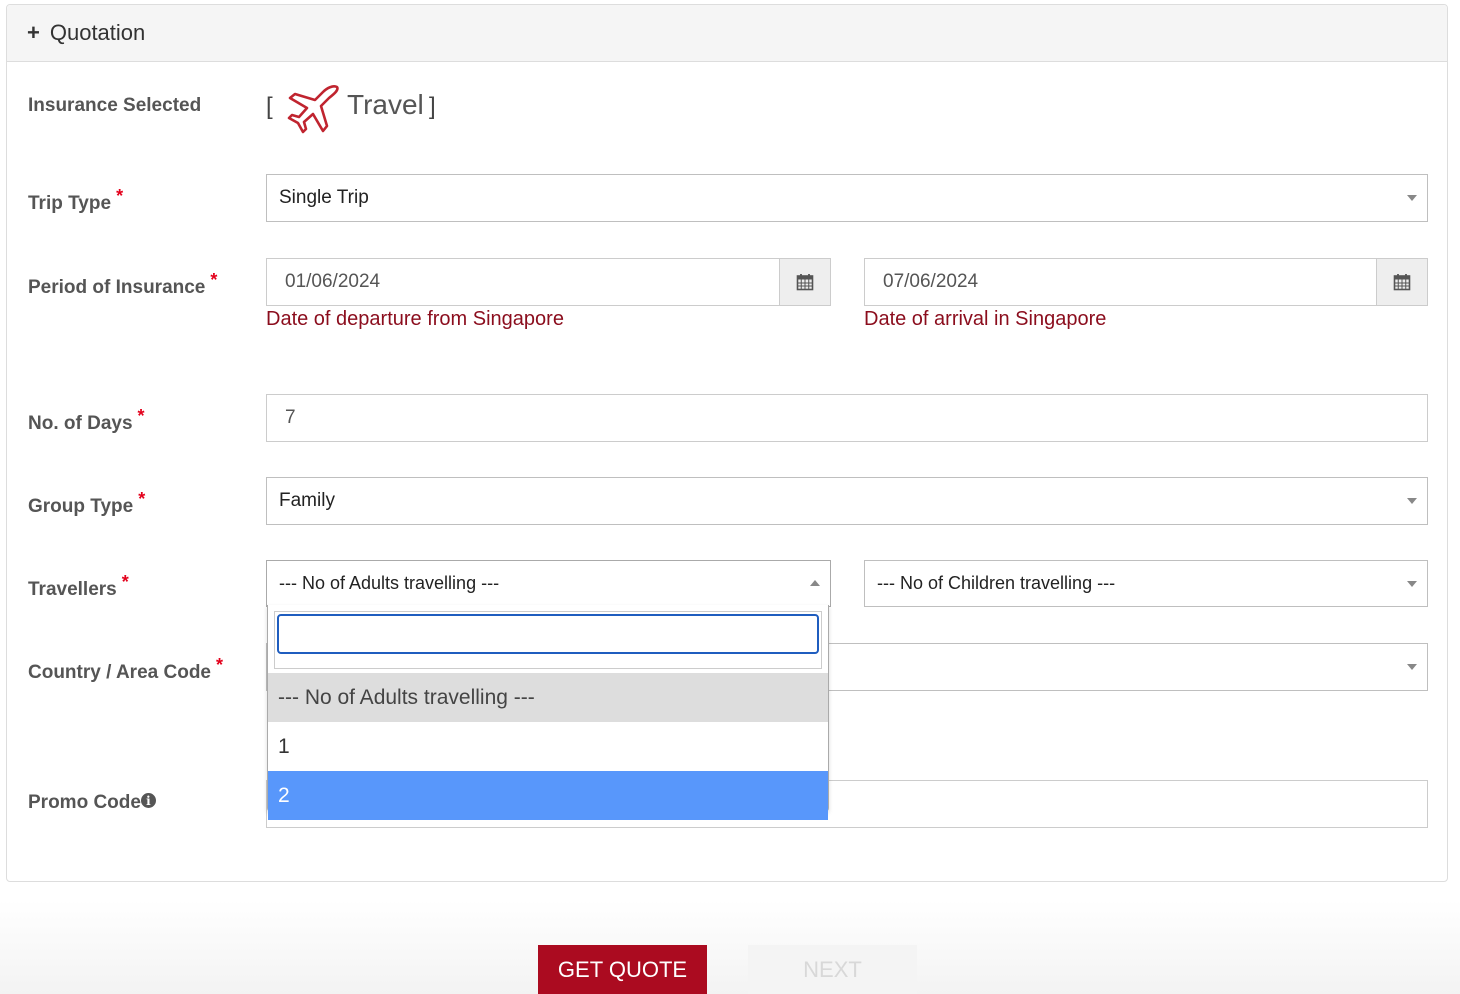  Describe the element at coordinates (97, 32) in the screenshot. I see `panel-title: Quotation` at that location.